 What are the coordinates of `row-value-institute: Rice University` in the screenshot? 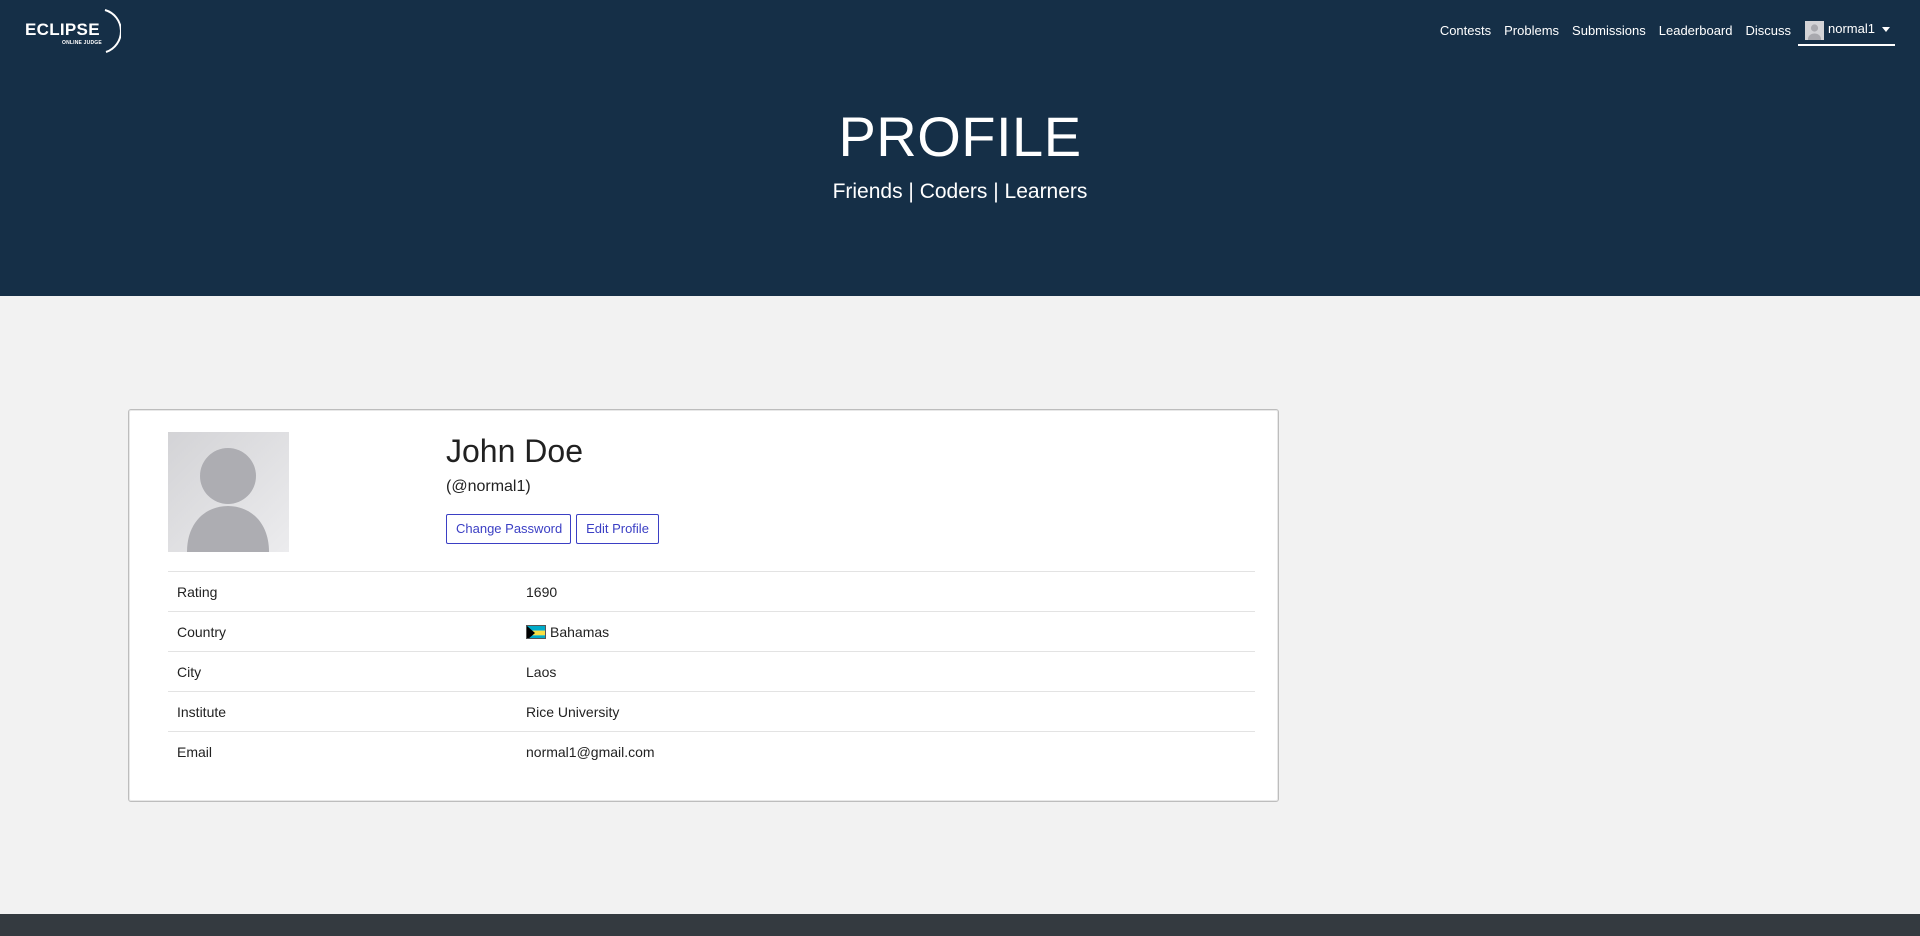 It's located at (573, 712).